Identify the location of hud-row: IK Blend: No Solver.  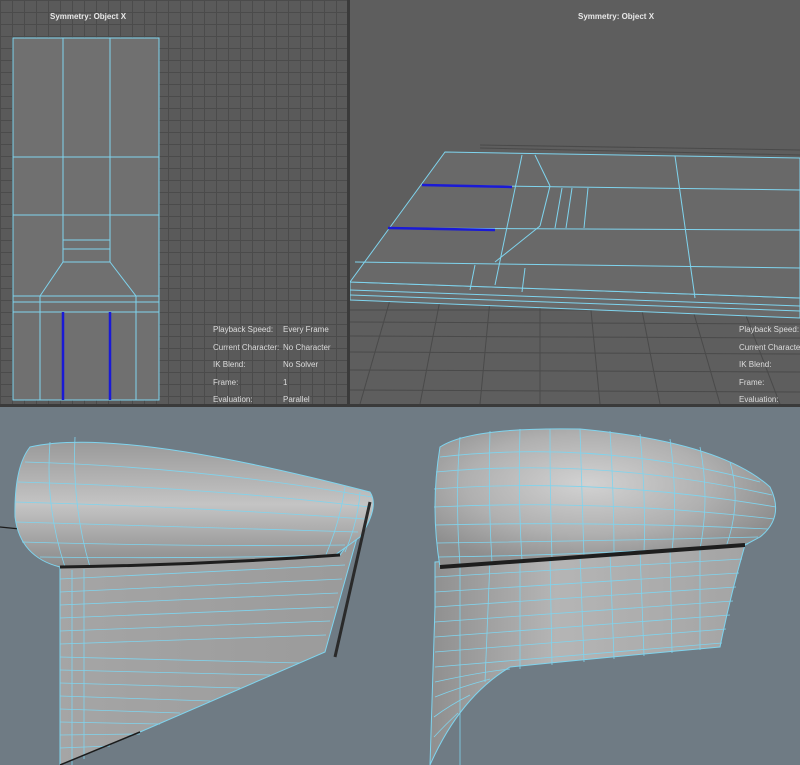
(266, 364).